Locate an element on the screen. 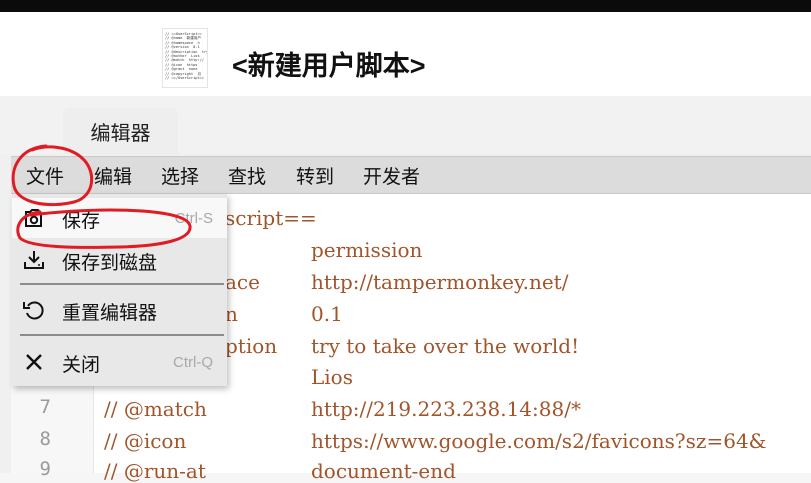  menu-select: 选择 is located at coordinates (180, 175).